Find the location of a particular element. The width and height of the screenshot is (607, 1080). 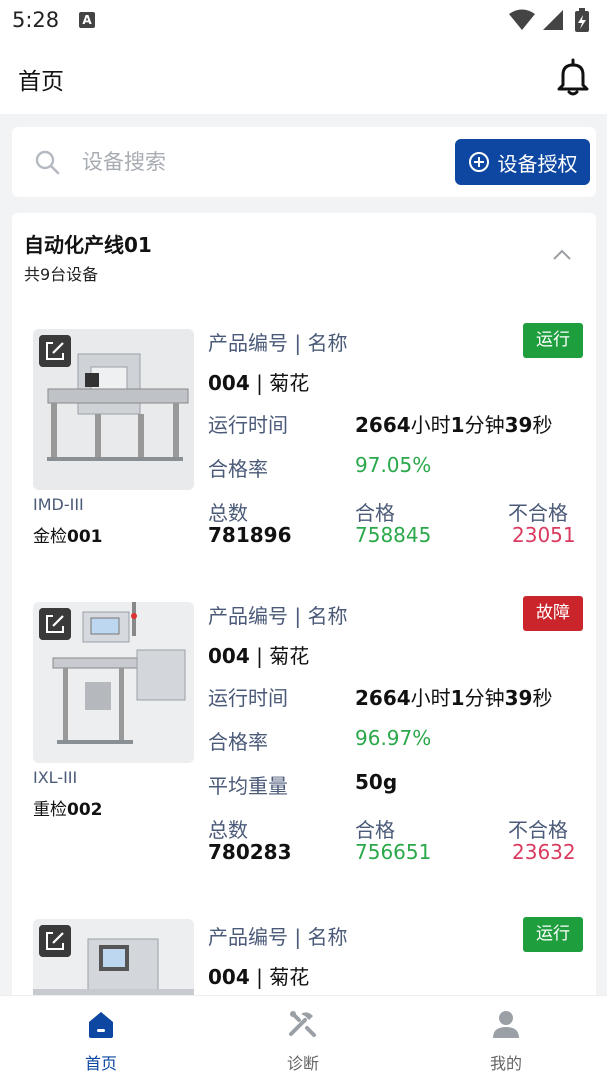

device-authorize-button: 设备授权 is located at coordinates (522, 162).